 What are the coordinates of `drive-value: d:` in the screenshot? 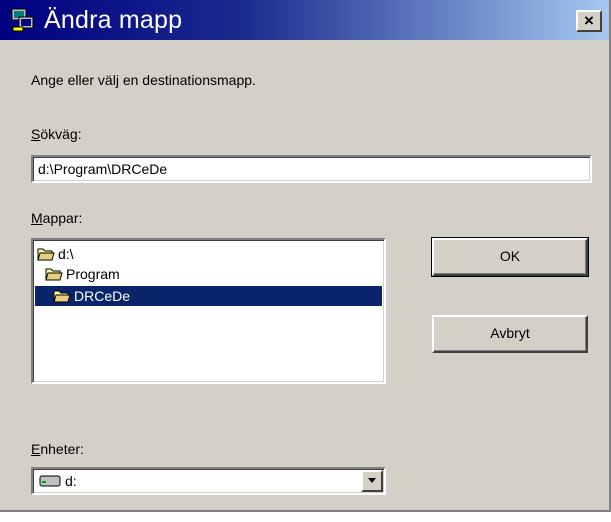 It's located at (58, 481).